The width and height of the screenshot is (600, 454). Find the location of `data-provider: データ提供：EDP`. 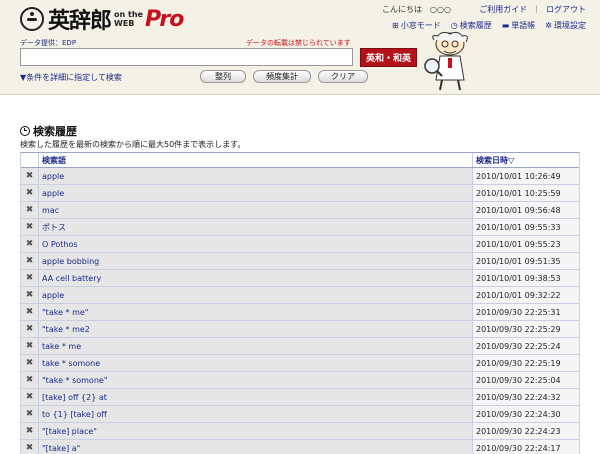

data-provider: データ提供：EDP is located at coordinates (48, 43).